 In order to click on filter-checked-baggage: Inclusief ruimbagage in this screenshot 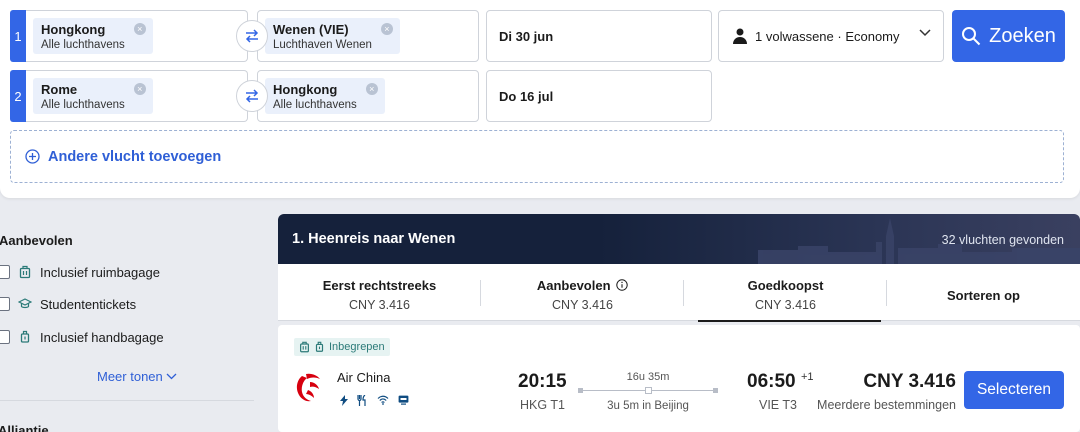, I will do `click(80, 272)`.